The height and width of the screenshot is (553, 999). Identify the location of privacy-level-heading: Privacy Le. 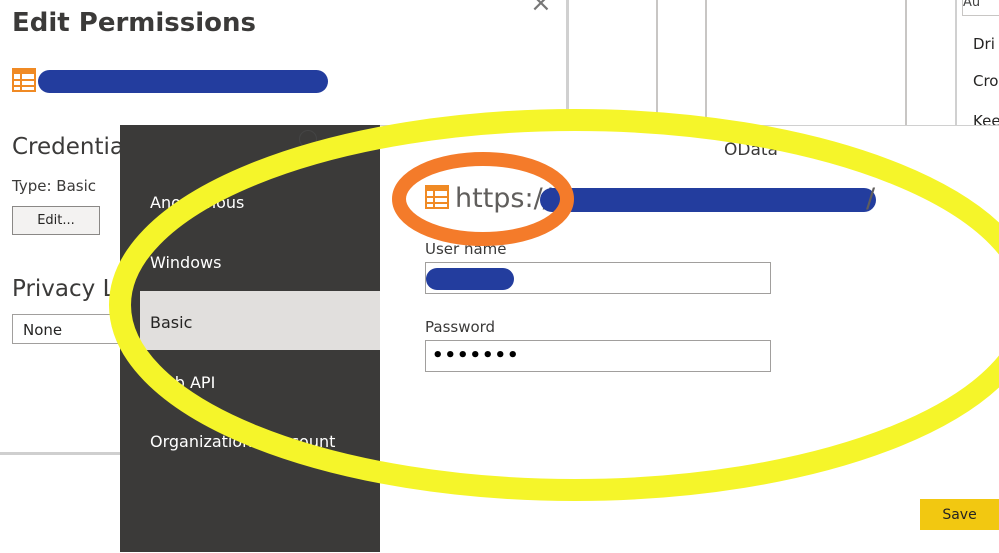
(71, 289).